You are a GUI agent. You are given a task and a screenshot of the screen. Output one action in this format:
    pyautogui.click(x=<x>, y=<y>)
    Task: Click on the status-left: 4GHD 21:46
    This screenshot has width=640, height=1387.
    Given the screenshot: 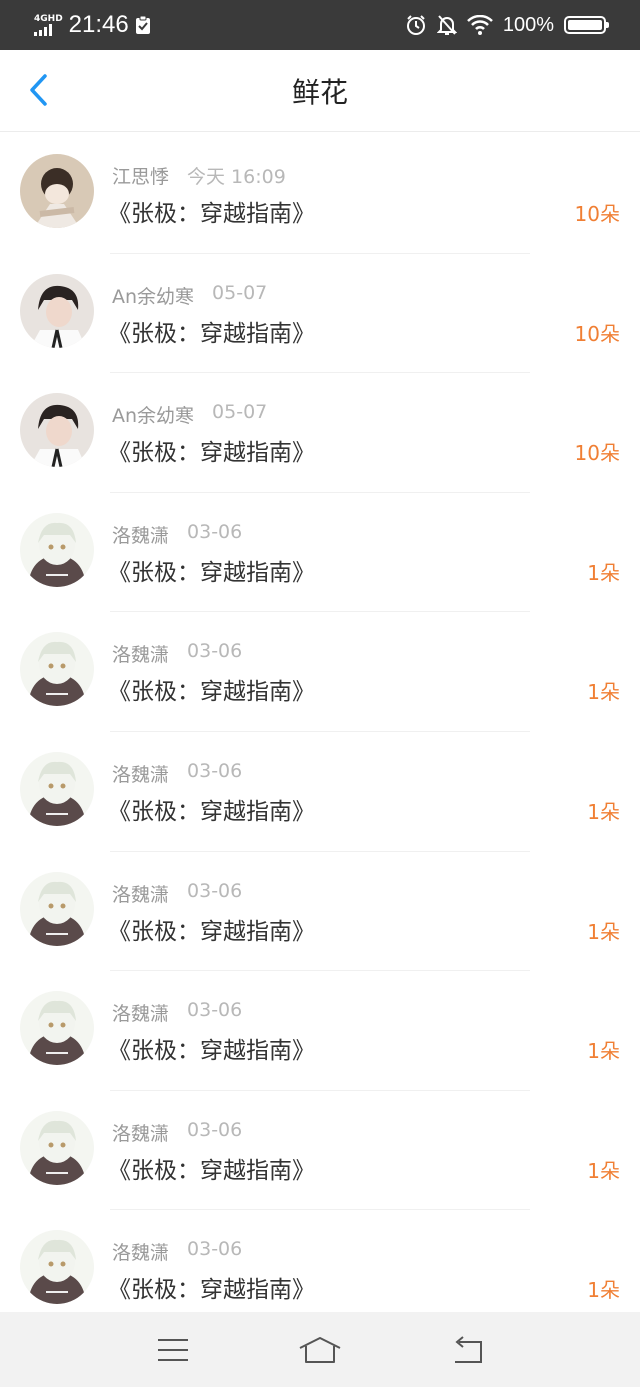 What is the action you would take?
    pyautogui.click(x=92, y=25)
    